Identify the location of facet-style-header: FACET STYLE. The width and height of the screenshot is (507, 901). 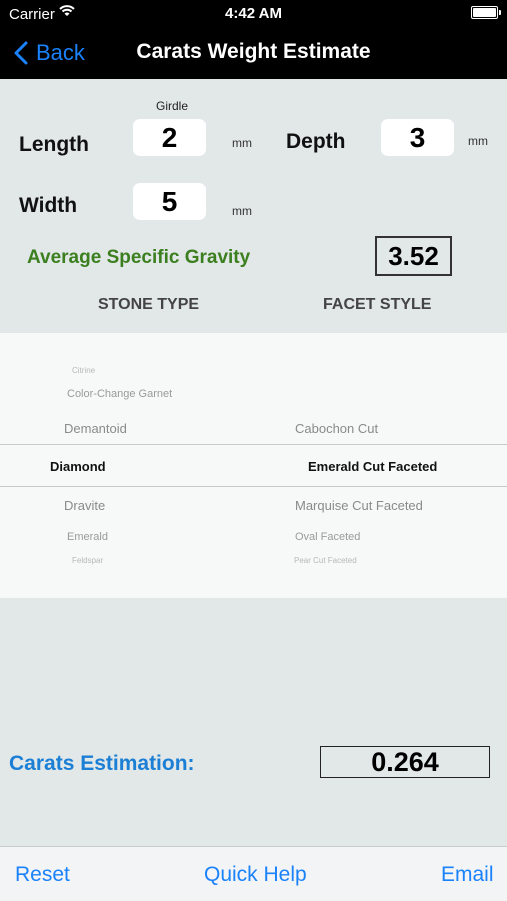
(377, 304).